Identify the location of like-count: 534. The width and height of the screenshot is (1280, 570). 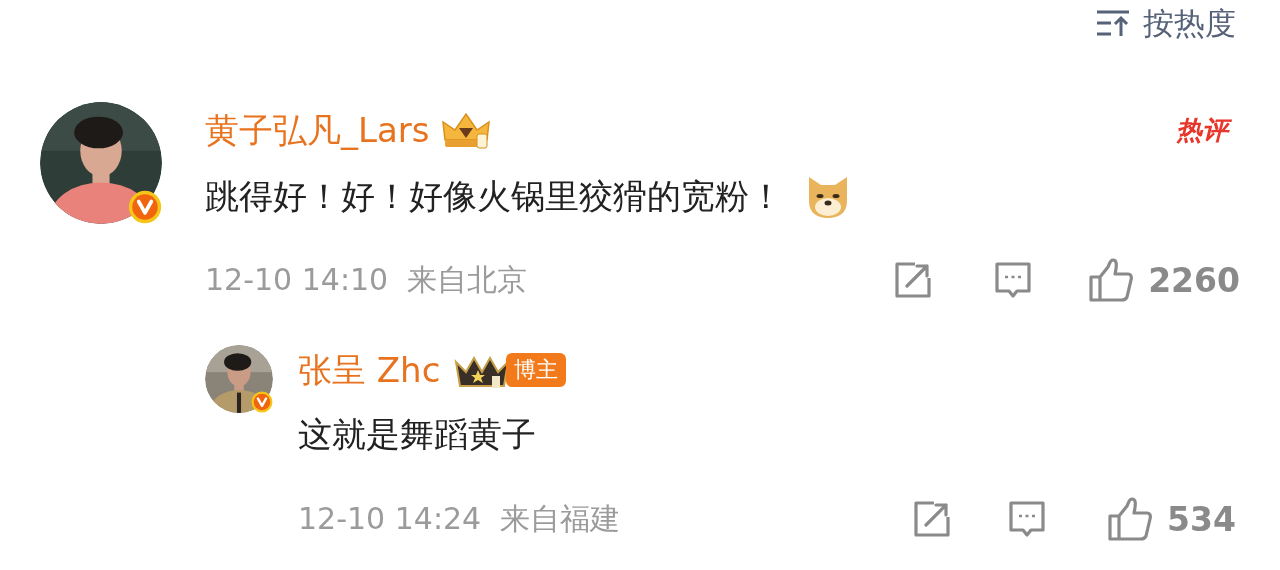
(1201, 519).